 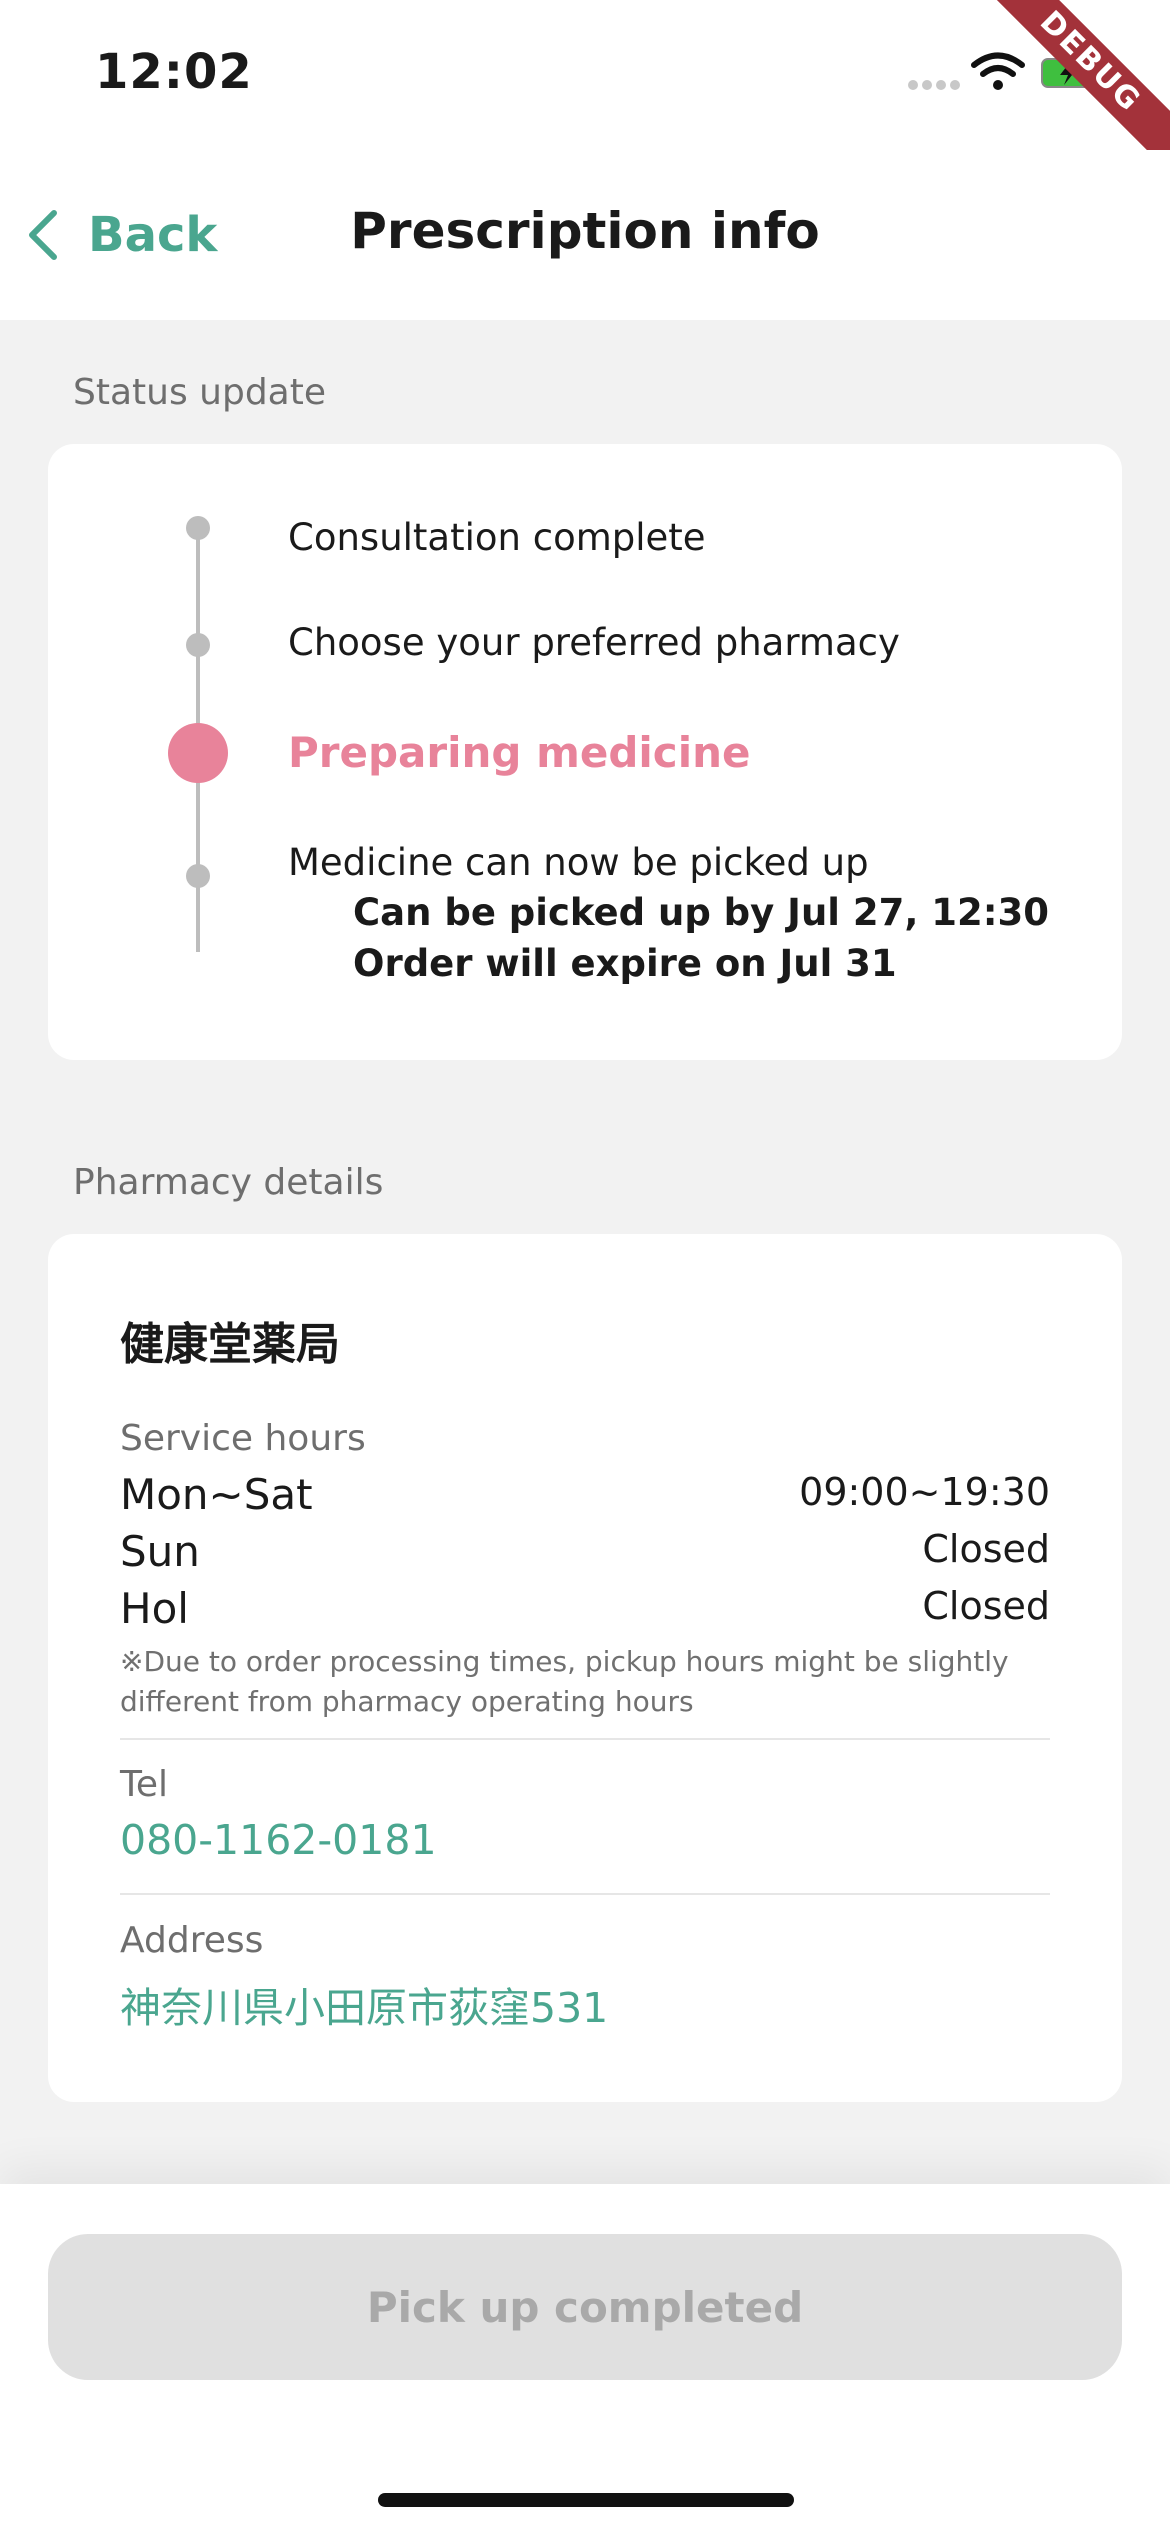 What do you see at coordinates (160, 1551) in the screenshot?
I see `hours-day: Sun` at bounding box center [160, 1551].